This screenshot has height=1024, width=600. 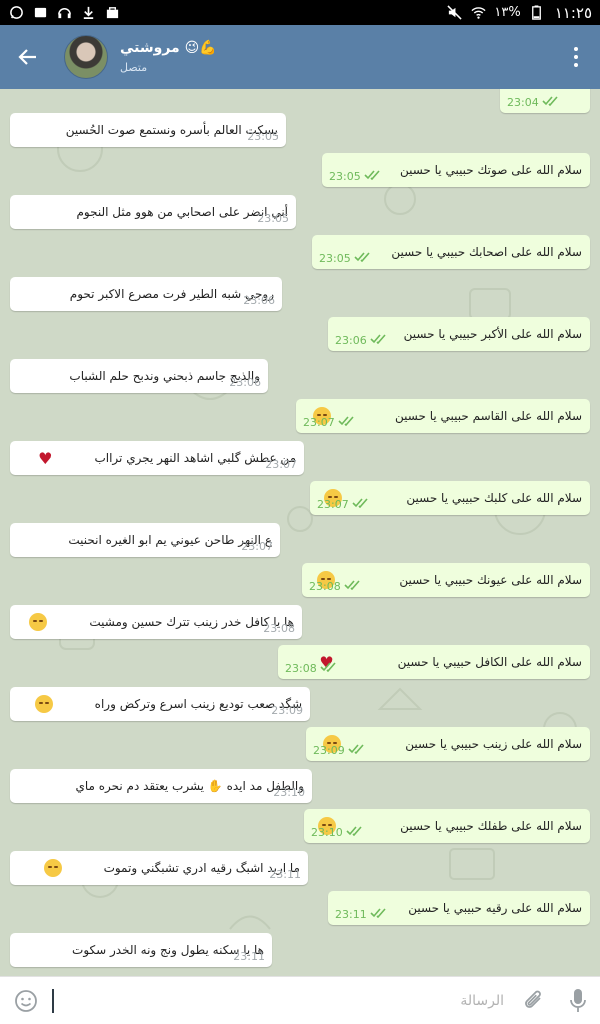 I want to click on message-input-bar: الرسالة, so click(x=300, y=1000).